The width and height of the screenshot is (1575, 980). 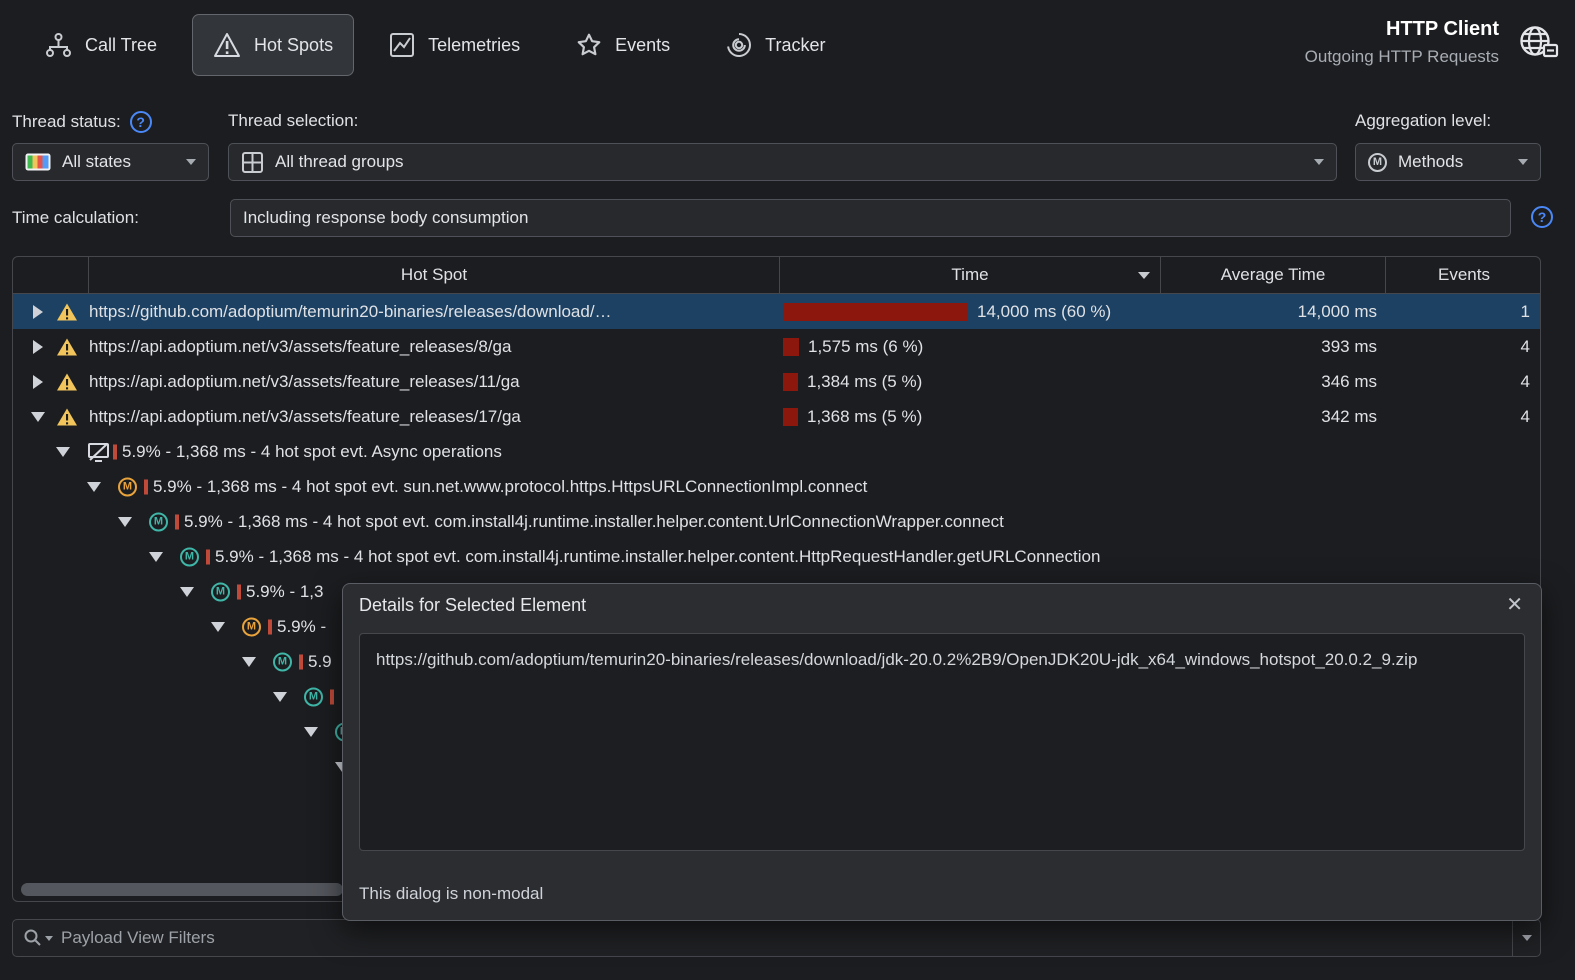 What do you see at coordinates (1377, 162) in the screenshot?
I see `methods-icon: M` at bounding box center [1377, 162].